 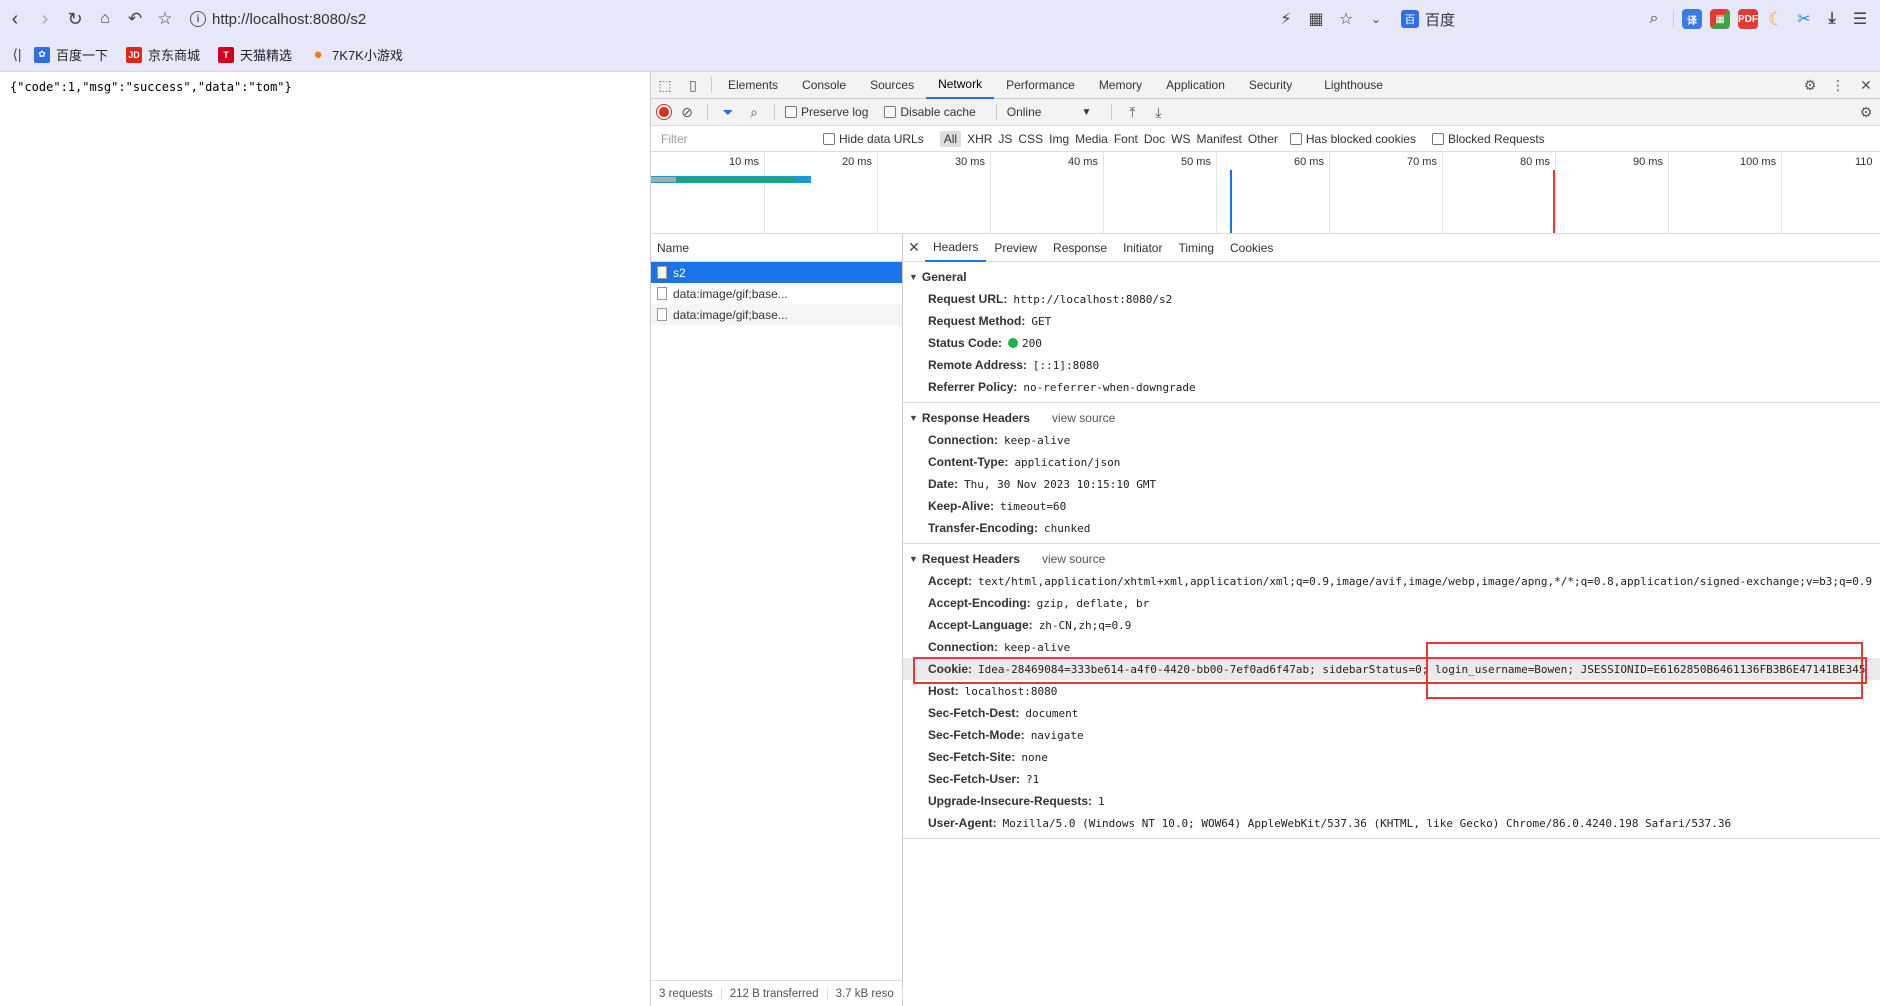 I want to click on translate-extension-icon: 译, so click(x=1692, y=19).